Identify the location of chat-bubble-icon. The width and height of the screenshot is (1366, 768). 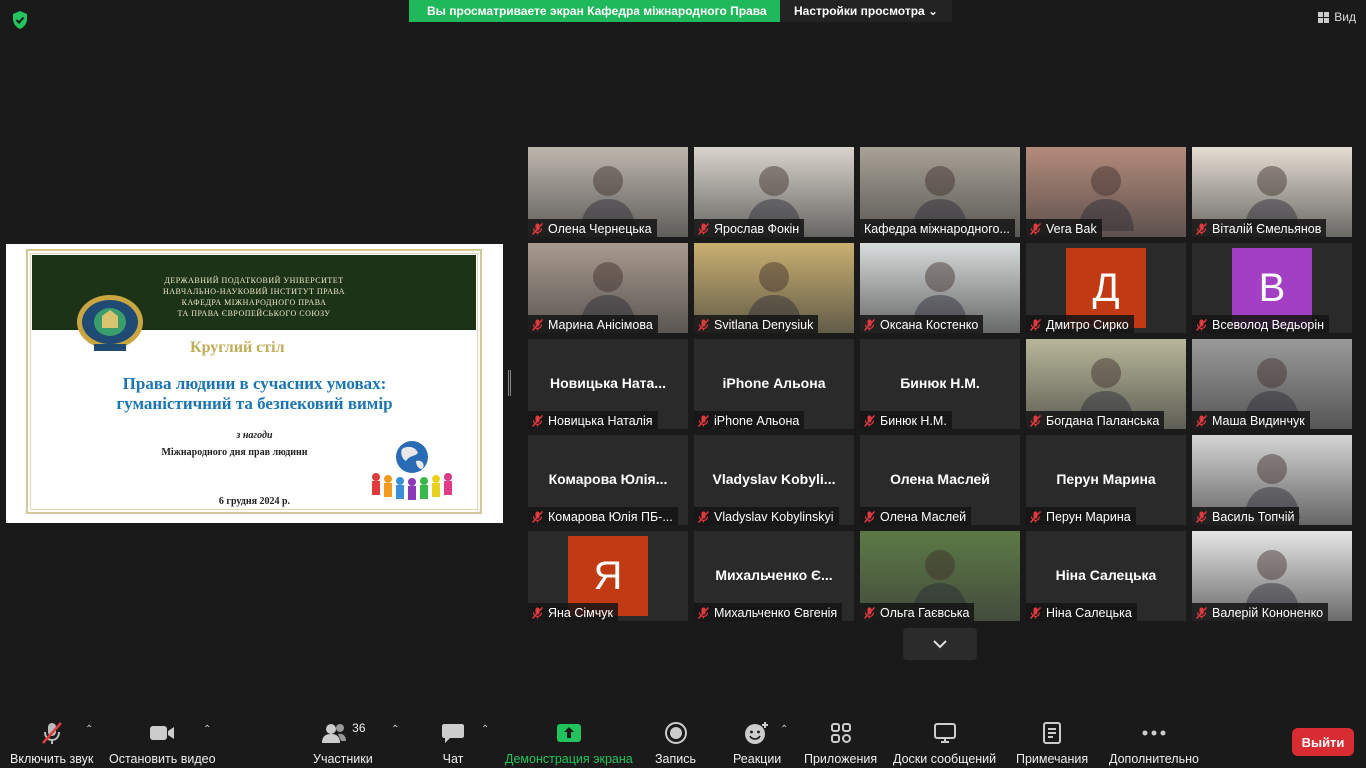
(453, 733).